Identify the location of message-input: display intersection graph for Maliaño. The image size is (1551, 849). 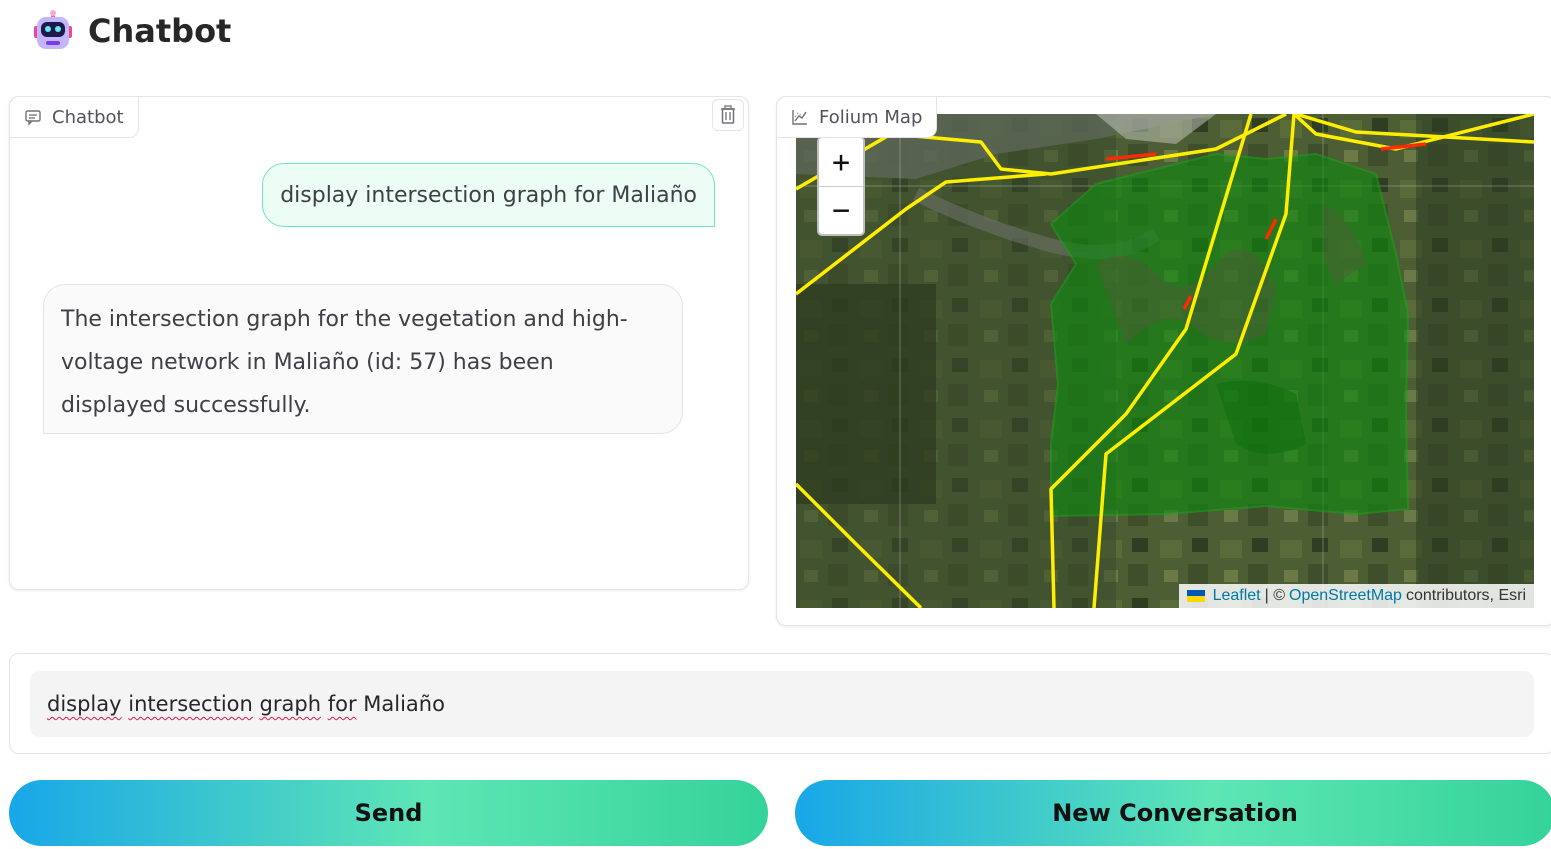
(782, 704).